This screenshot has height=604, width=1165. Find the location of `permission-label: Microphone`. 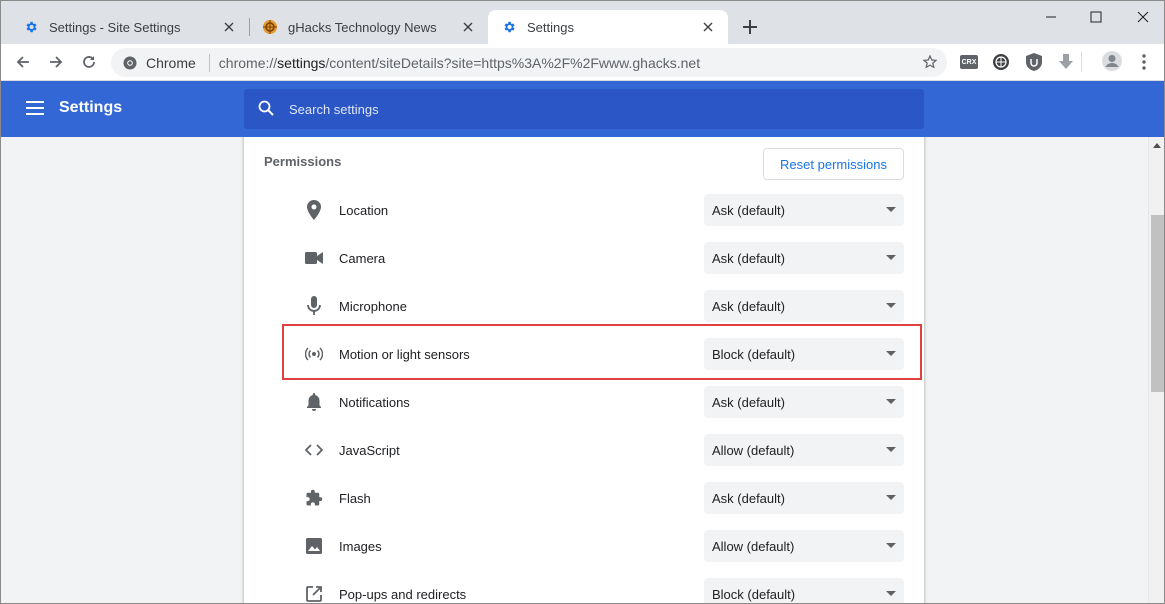

permission-label: Microphone is located at coordinates (373, 306).